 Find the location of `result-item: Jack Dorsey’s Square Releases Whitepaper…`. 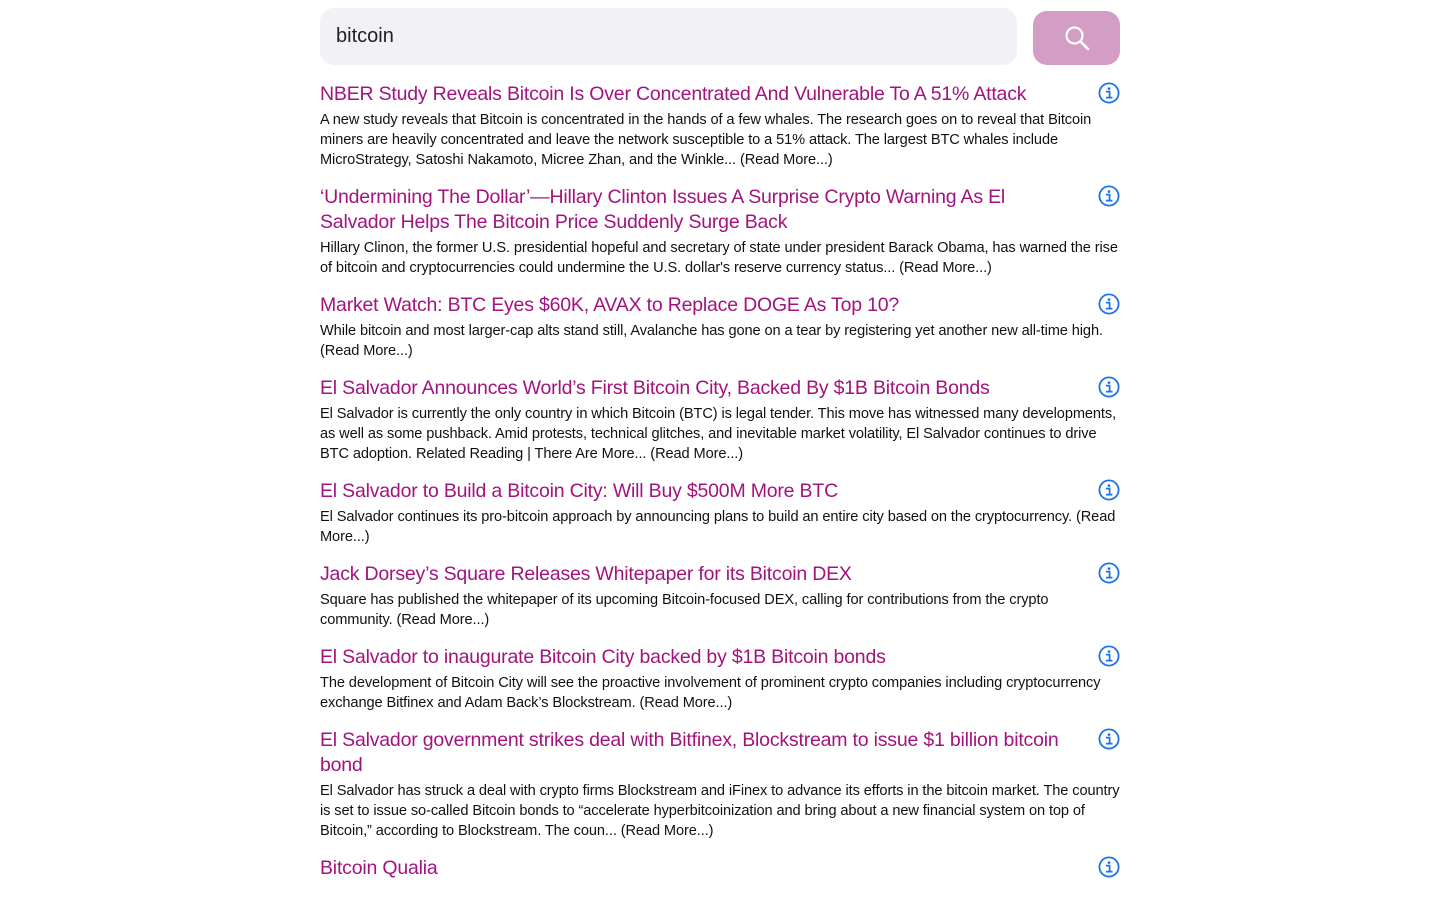

result-item: Jack Dorsey’s Square Releases Whitepaper… is located at coordinates (720, 596).